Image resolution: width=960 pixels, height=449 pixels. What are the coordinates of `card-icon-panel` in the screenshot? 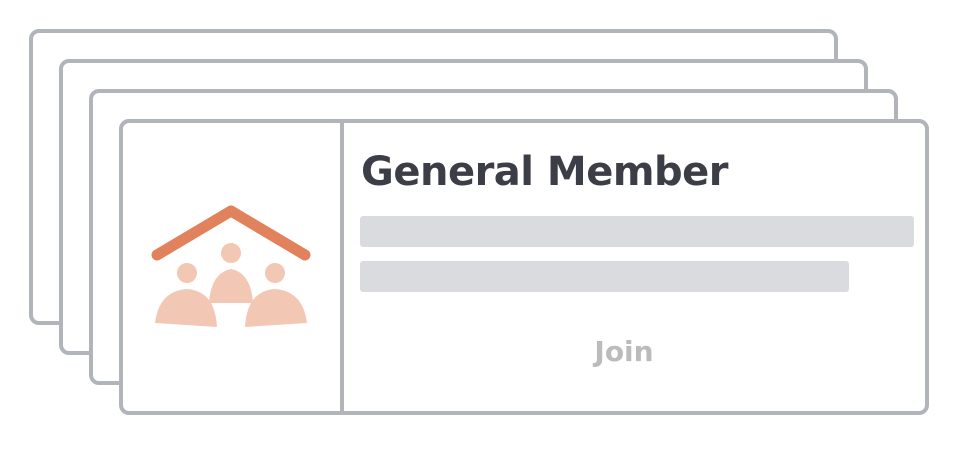 It's located at (233, 267).